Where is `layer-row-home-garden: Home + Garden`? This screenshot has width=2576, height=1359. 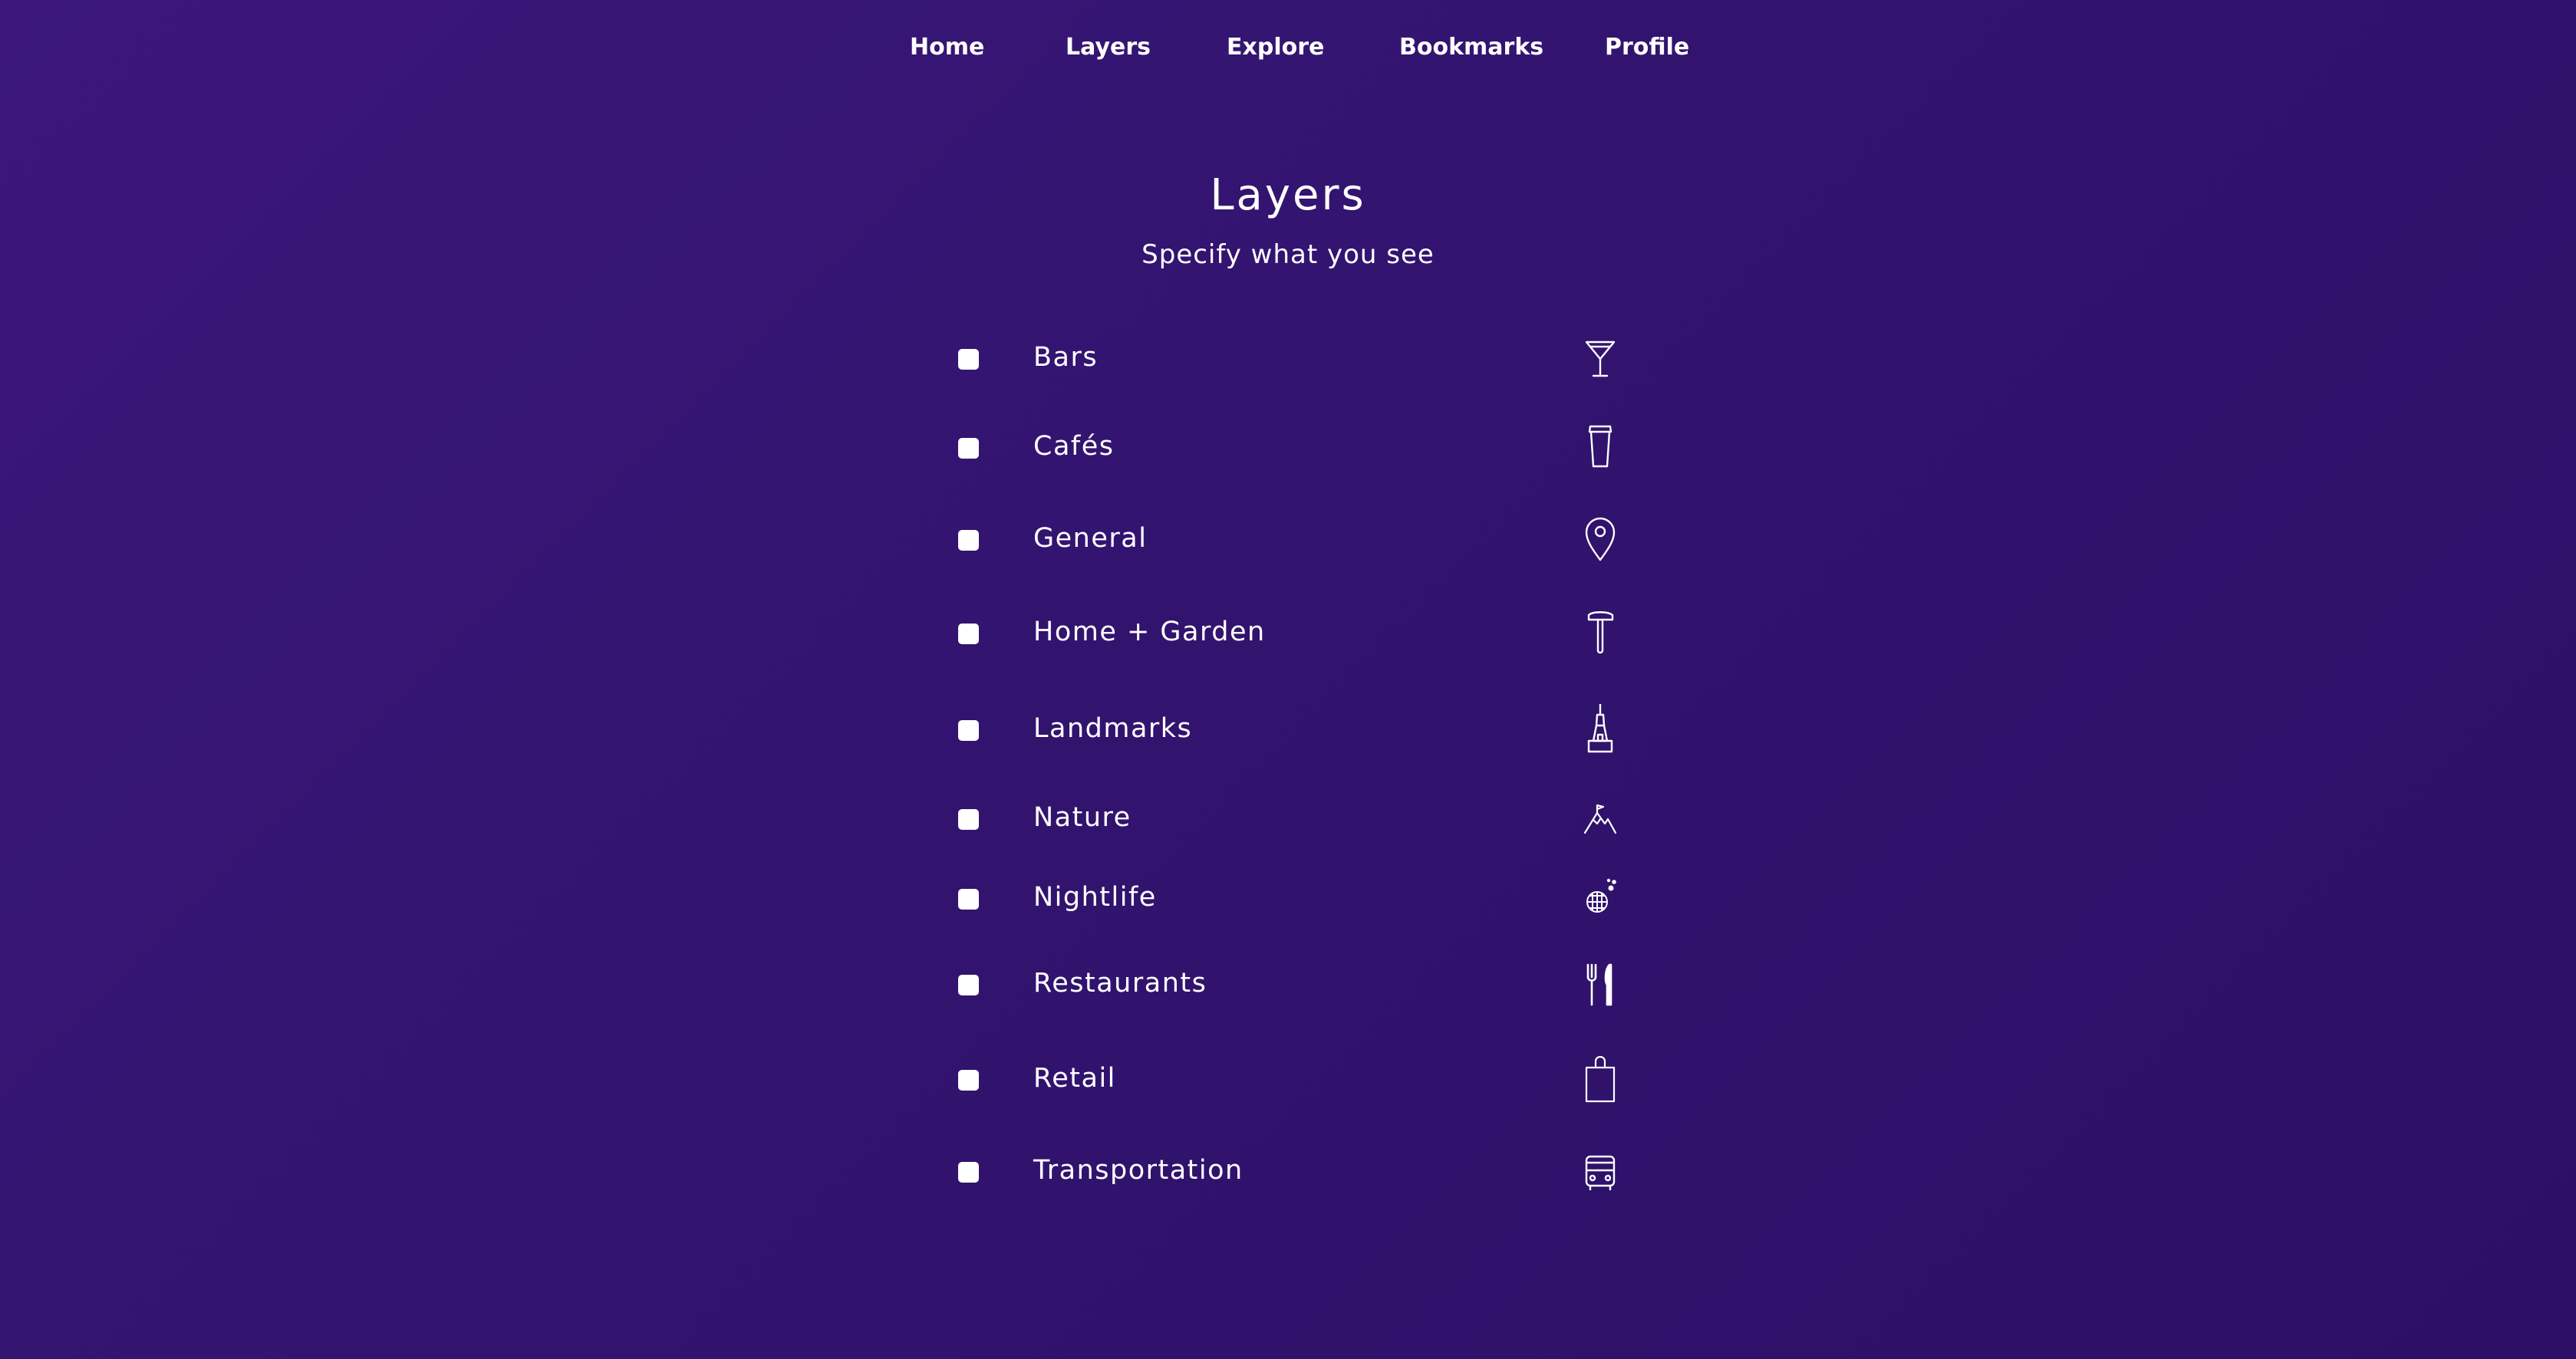 layer-row-home-garden: Home + Garden is located at coordinates (1288, 633).